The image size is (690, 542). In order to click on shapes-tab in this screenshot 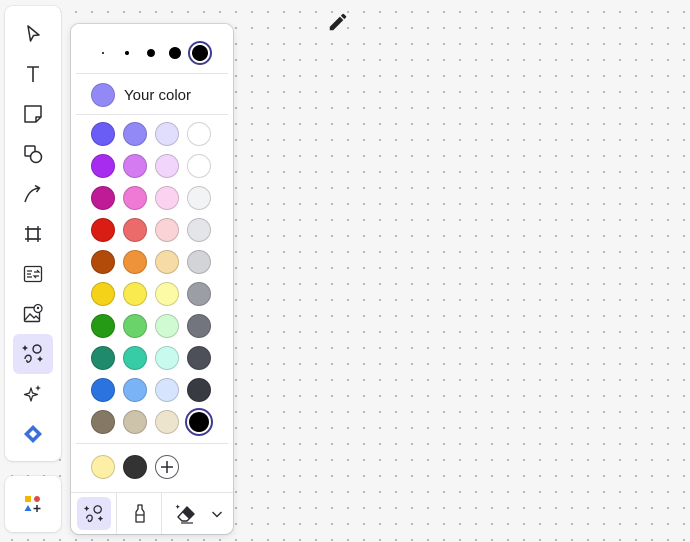, I will do `click(94, 513)`.